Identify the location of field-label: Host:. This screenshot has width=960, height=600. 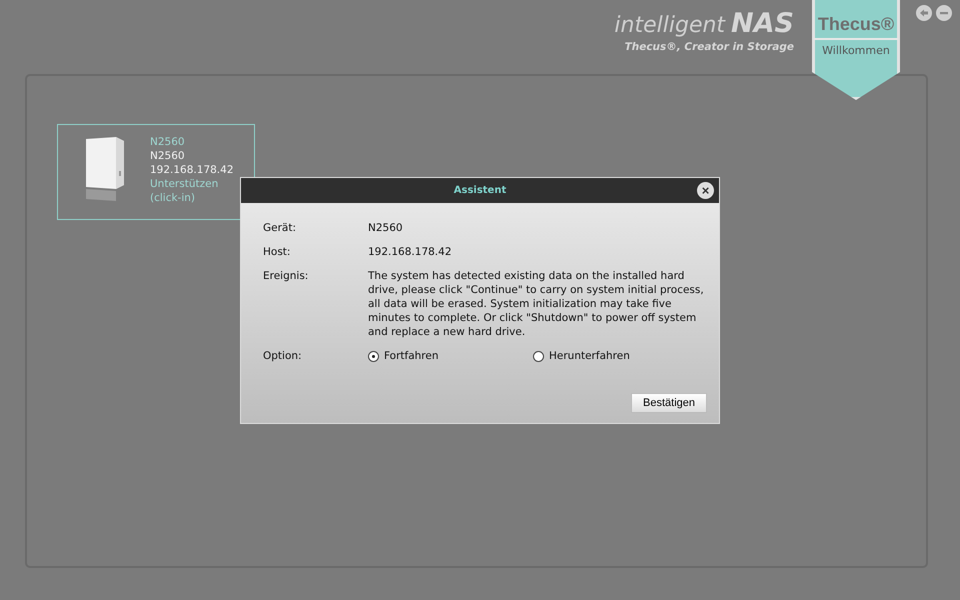
(277, 252).